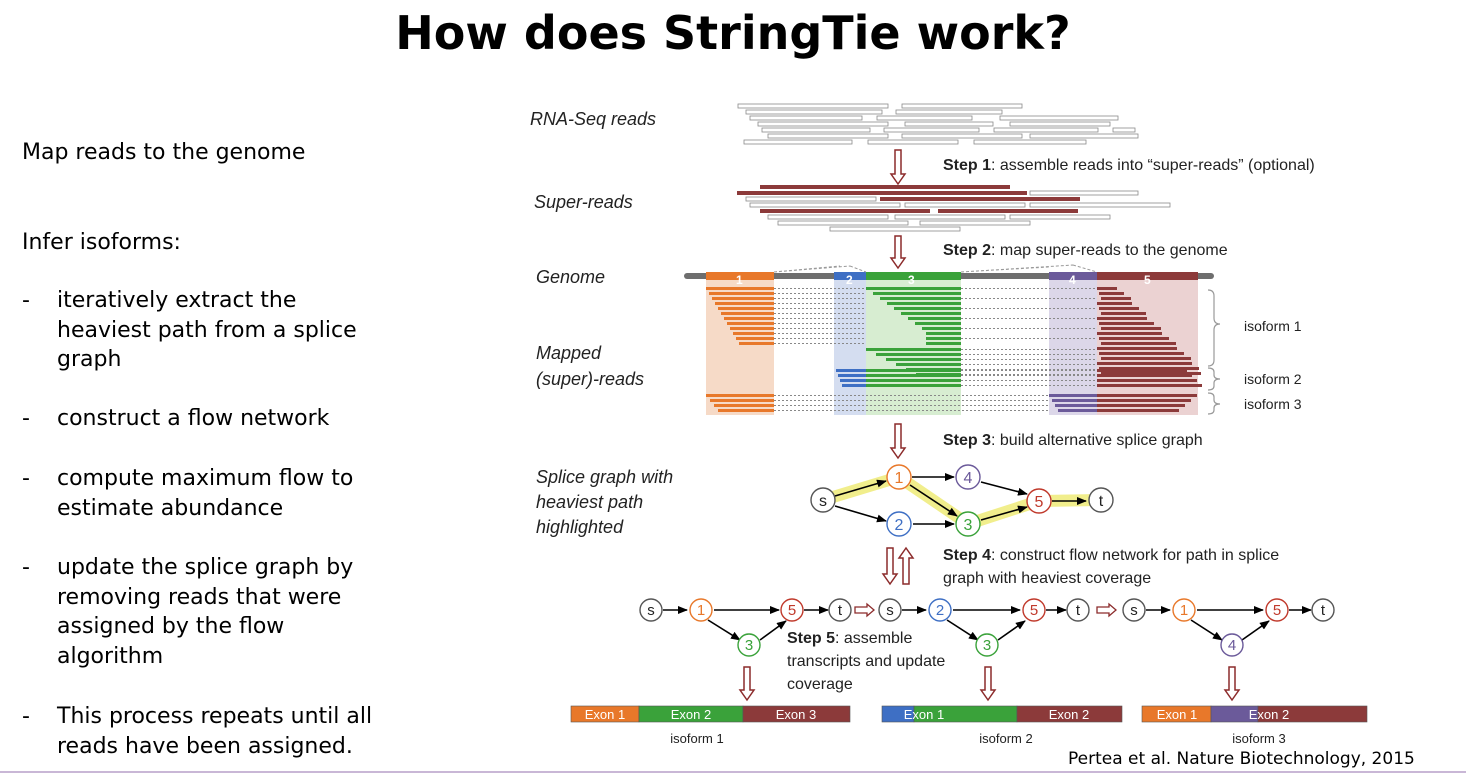  What do you see at coordinates (1147, 280) in the screenshot?
I see `exon-number: 5` at bounding box center [1147, 280].